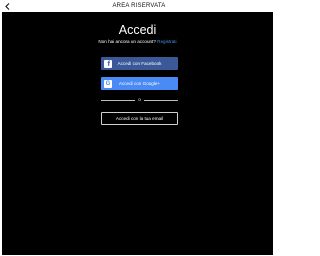  What do you see at coordinates (108, 63) in the screenshot?
I see `facebook-icon: f` at bounding box center [108, 63].